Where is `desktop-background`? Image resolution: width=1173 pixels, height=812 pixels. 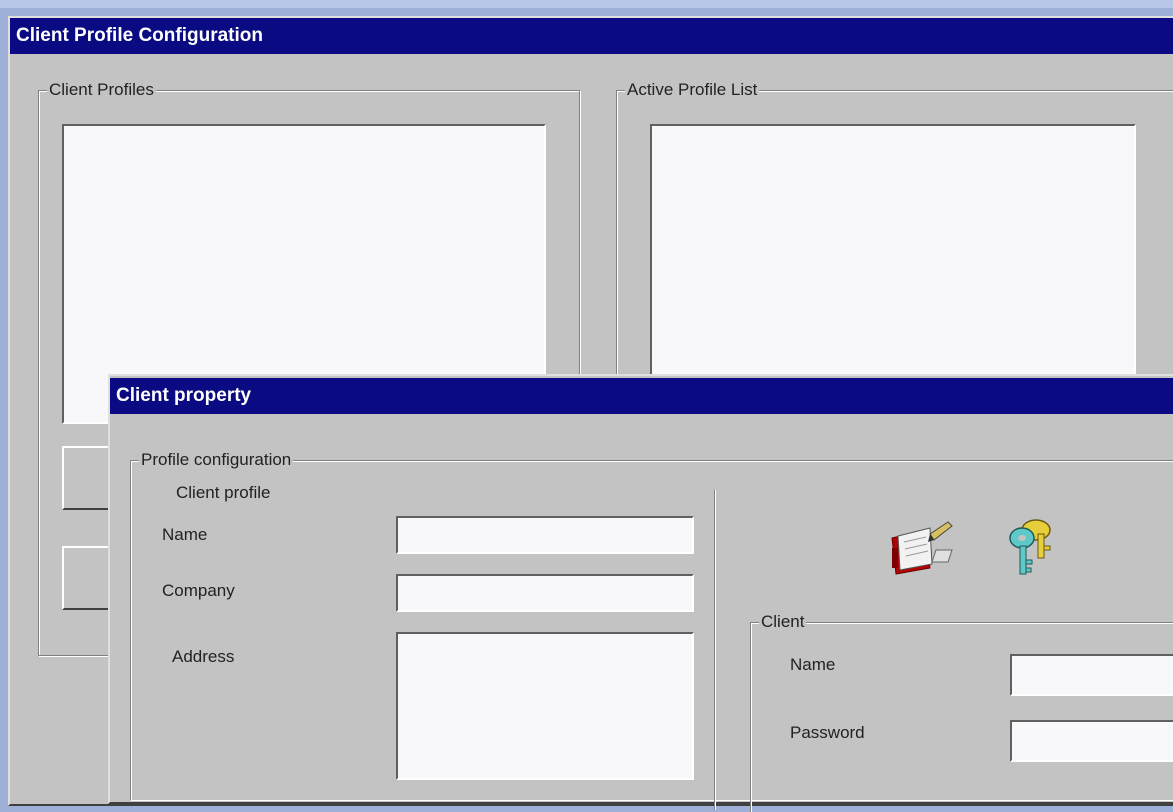 desktop-background is located at coordinates (586, 4).